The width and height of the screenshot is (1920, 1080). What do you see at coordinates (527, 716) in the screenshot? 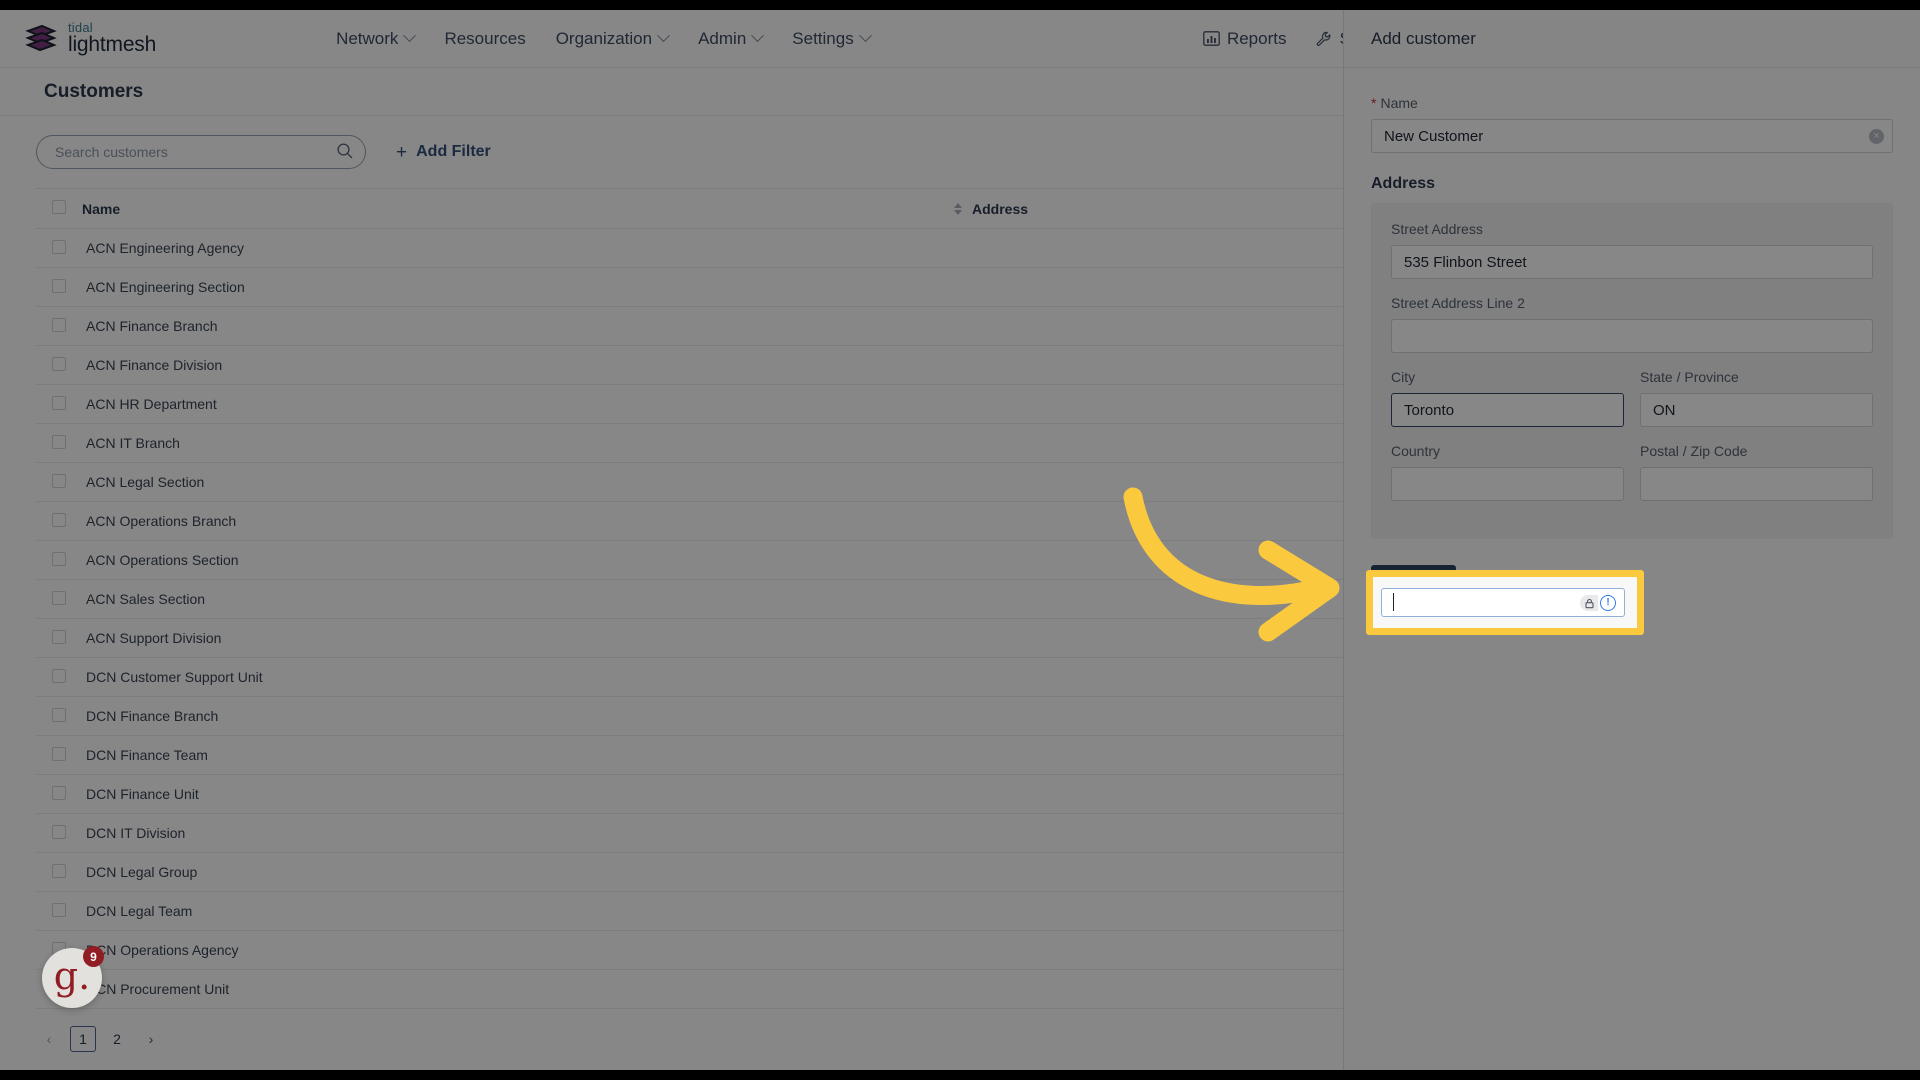
I see `cell-customer-name: DCN Finance Branch` at bounding box center [527, 716].